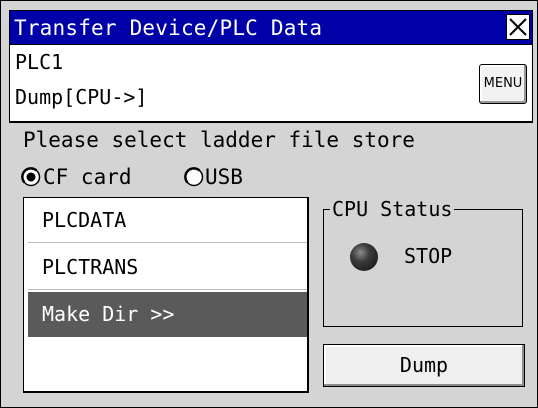 The height and width of the screenshot is (408, 538). Describe the element at coordinates (271, 122) in the screenshot. I see `header-divider` at that location.